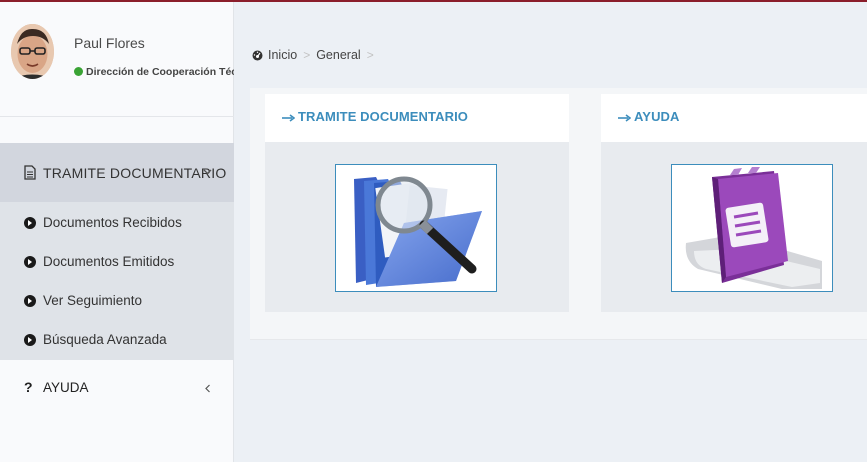 Image resolution: width=867 pixels, height=462 pixels. I want to click on sidebar-item-label: Búsqueda Avanzada, so click(105, 339).